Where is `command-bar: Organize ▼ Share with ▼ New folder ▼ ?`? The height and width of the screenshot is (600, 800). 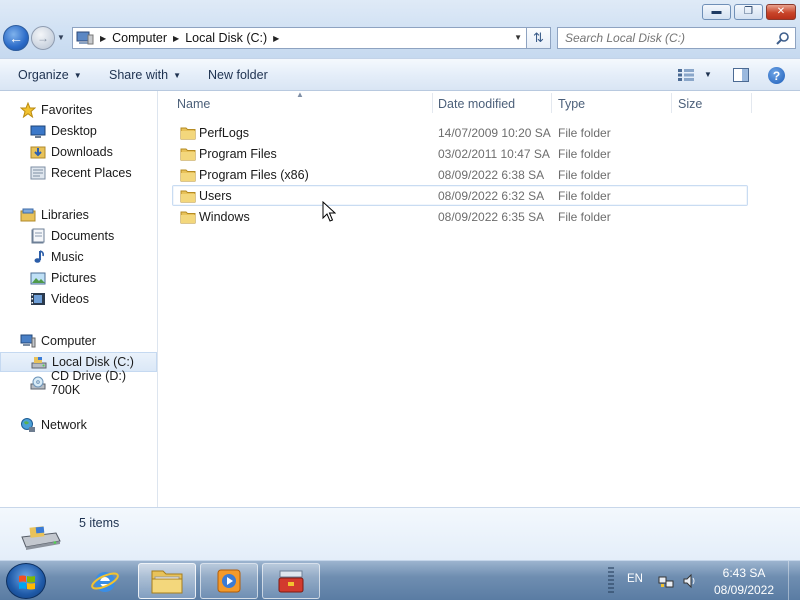
command-bar: Organize ▼ Share with ▼ New folder ▼ ? is located at coordinates (400, 74).